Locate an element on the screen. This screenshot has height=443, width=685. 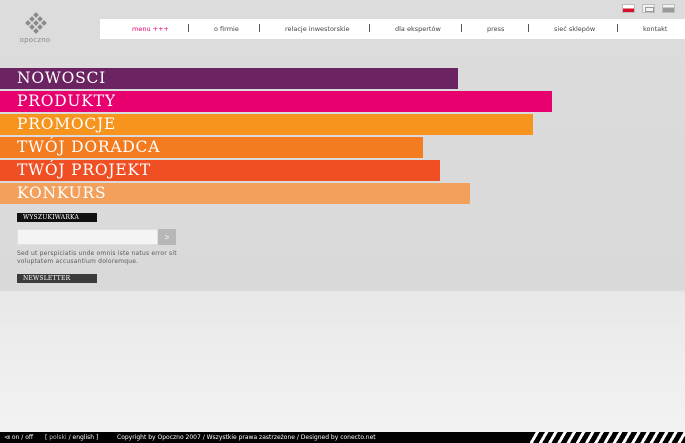
logo-mark-icon is located at coordinates (36, 23).